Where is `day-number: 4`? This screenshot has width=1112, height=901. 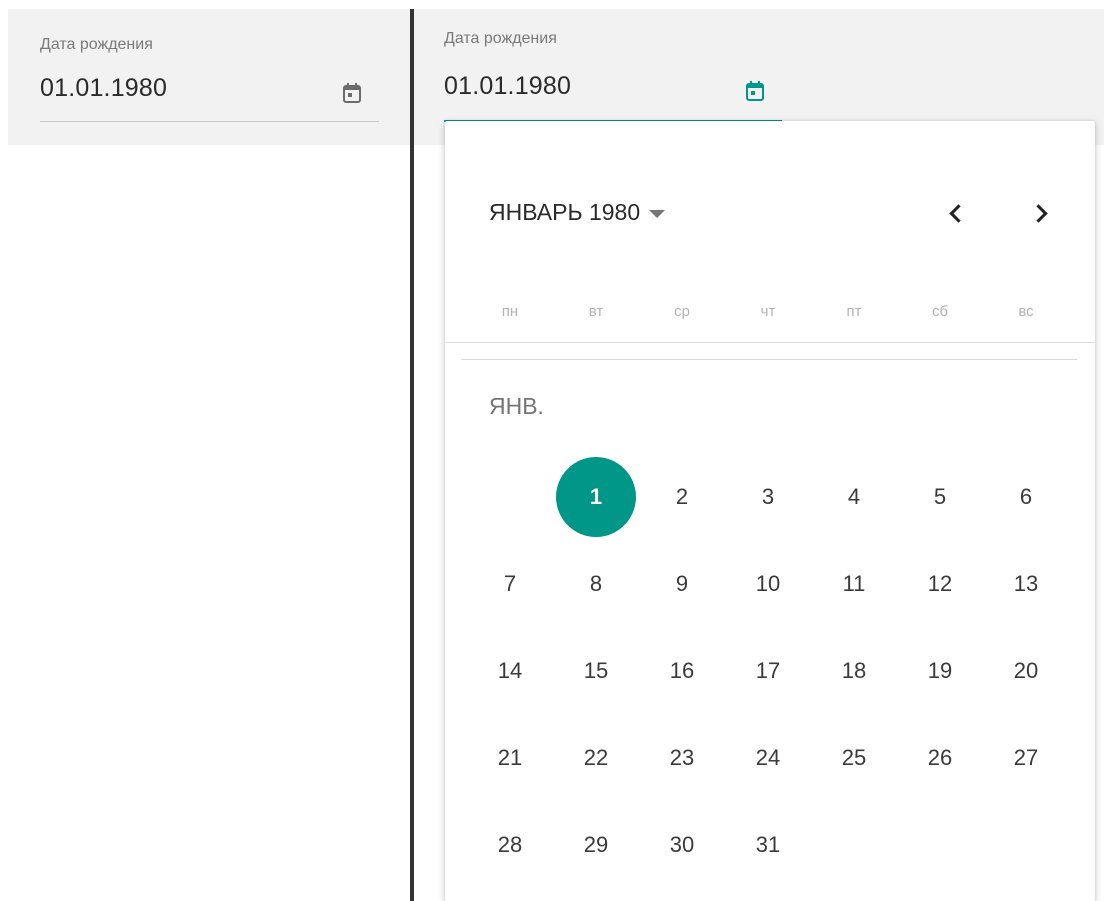 day-number: 4 is located at coordinates (854, 497).